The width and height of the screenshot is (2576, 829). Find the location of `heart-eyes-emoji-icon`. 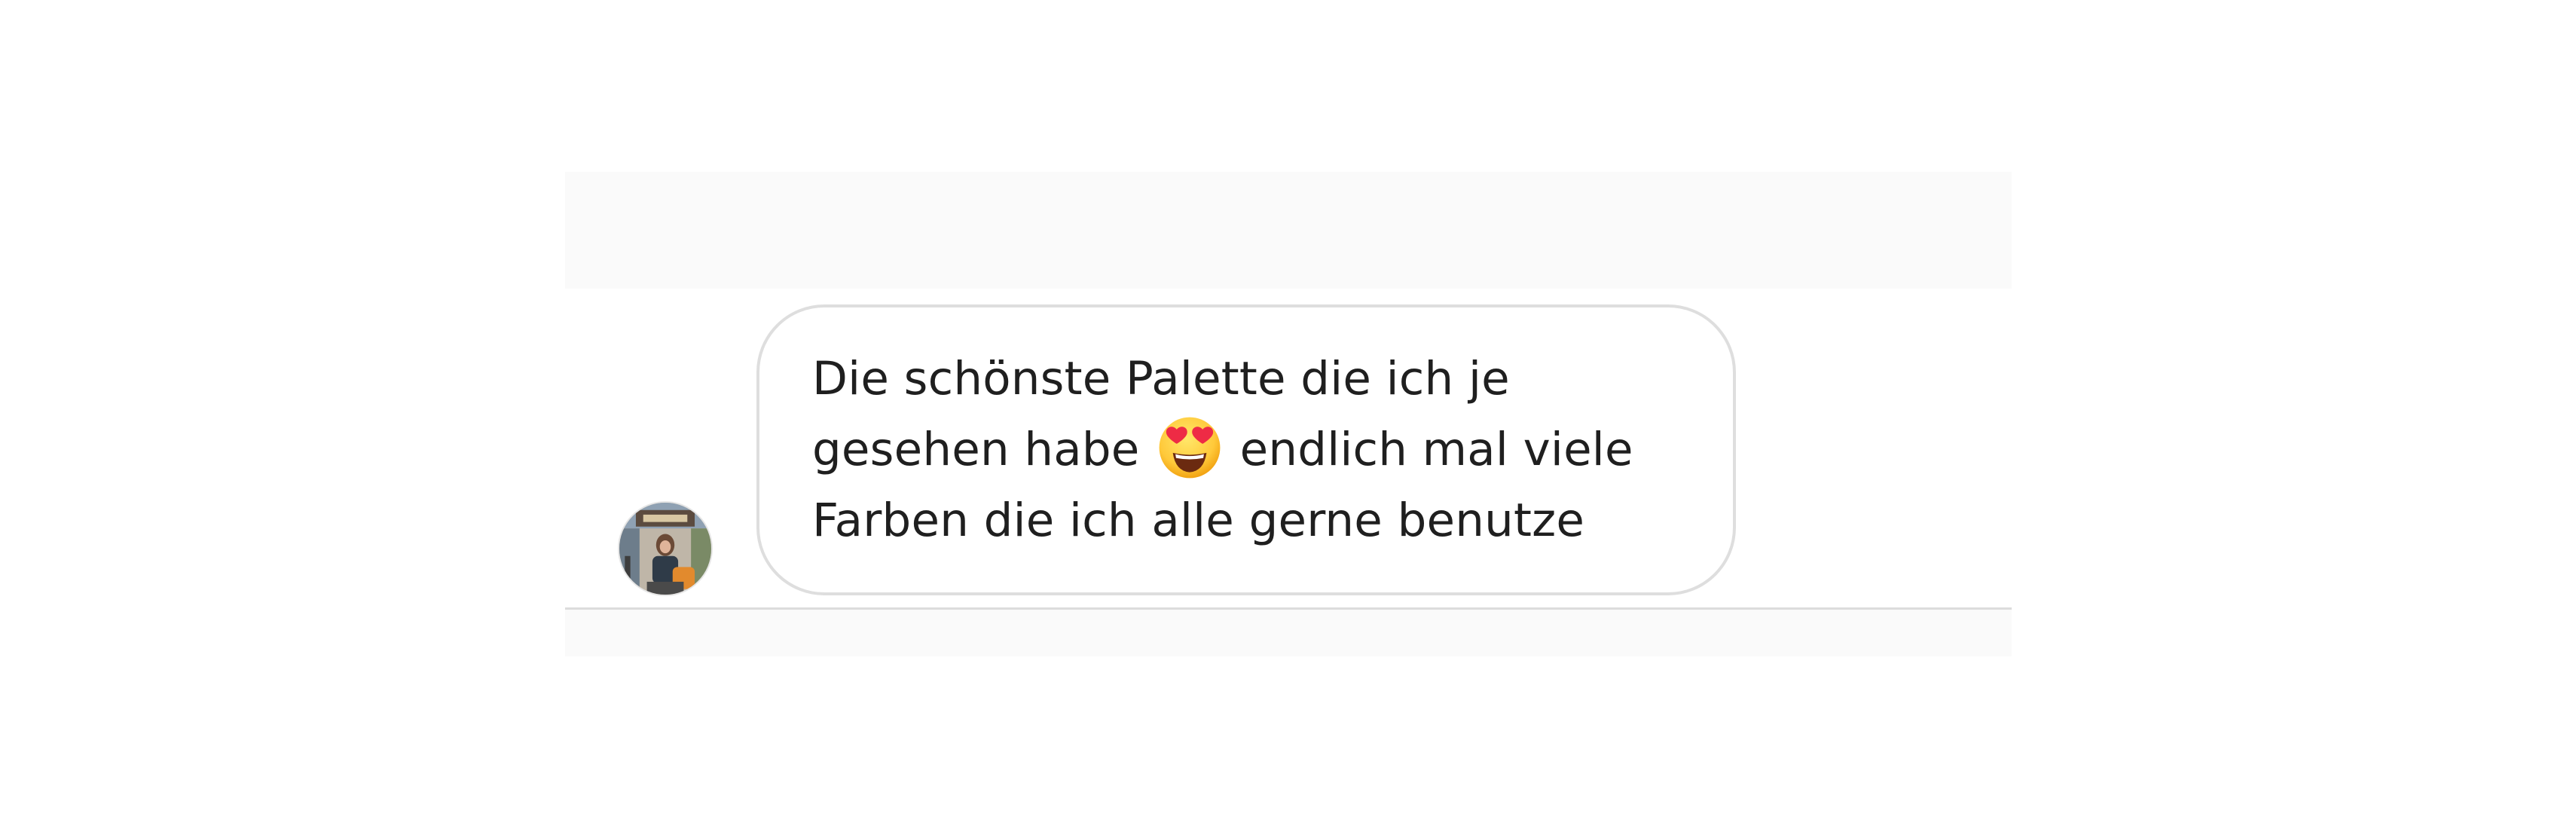

heart-eyes-emoji-icon is located at coordinates (1189, 447).